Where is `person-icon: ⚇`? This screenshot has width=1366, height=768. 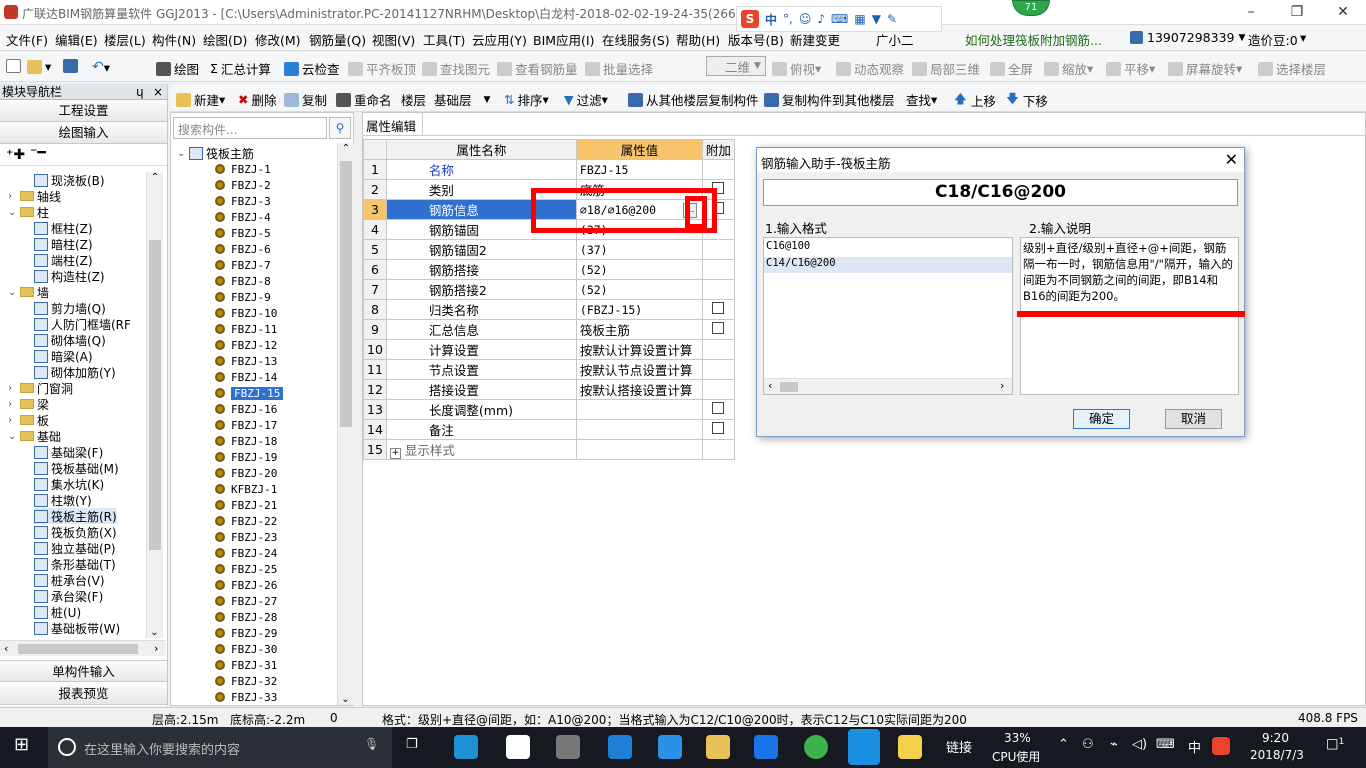 person-icon: ⚇ is located at coordinates (1088, 744).